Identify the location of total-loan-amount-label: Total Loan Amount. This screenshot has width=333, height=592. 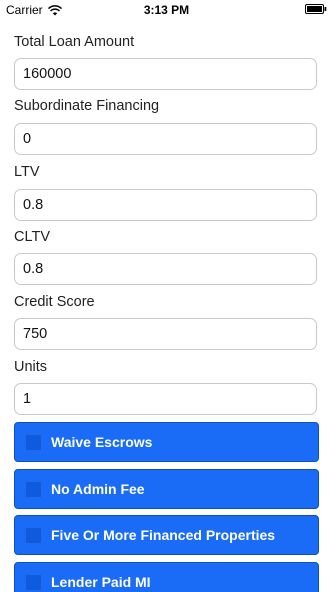
(74, 42).